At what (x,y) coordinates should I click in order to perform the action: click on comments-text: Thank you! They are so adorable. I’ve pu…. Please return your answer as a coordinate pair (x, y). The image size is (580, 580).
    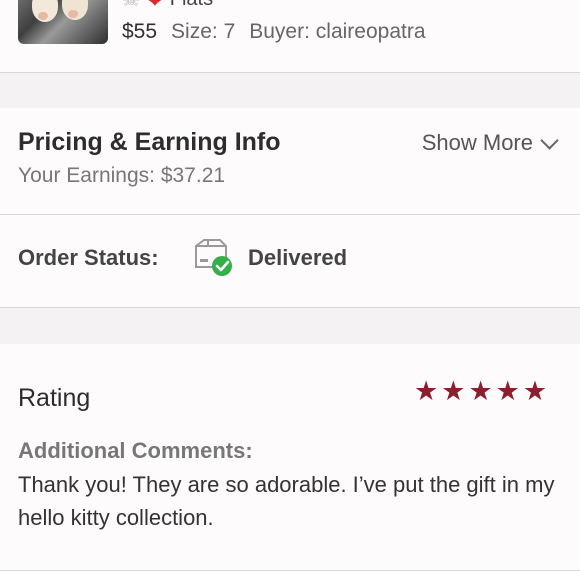
    Looking at the image, I should click on (286, 501).